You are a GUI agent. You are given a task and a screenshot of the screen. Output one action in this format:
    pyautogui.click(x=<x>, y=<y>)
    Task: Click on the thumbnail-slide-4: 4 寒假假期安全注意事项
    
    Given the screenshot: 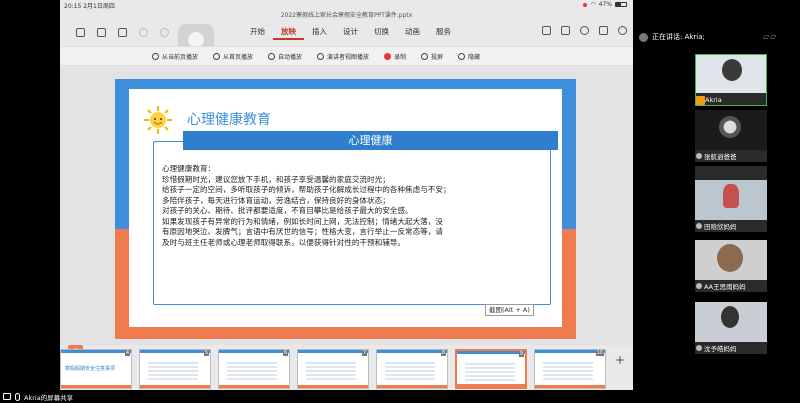 What is the action you would take?
    pyautogui.click(x=96, y=369)
    